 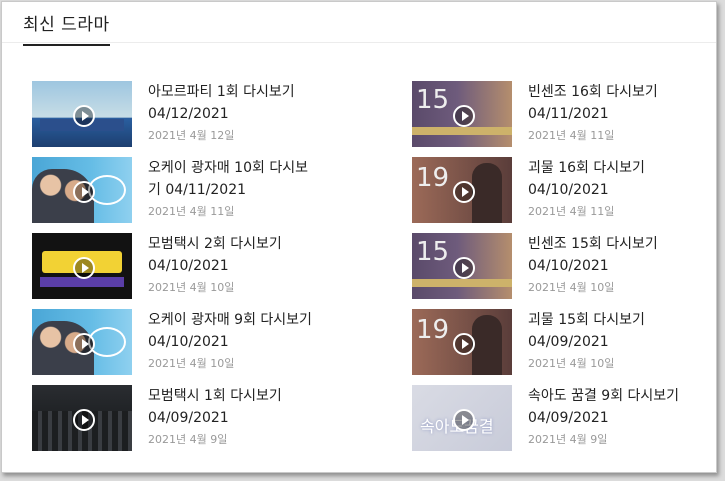 What do you see at coordinates (618, 407) in the screenshot?
I see `item-title: 속아도 꿈결 9회 다시보기 04/09/2021` at bounding box center [618, 407].